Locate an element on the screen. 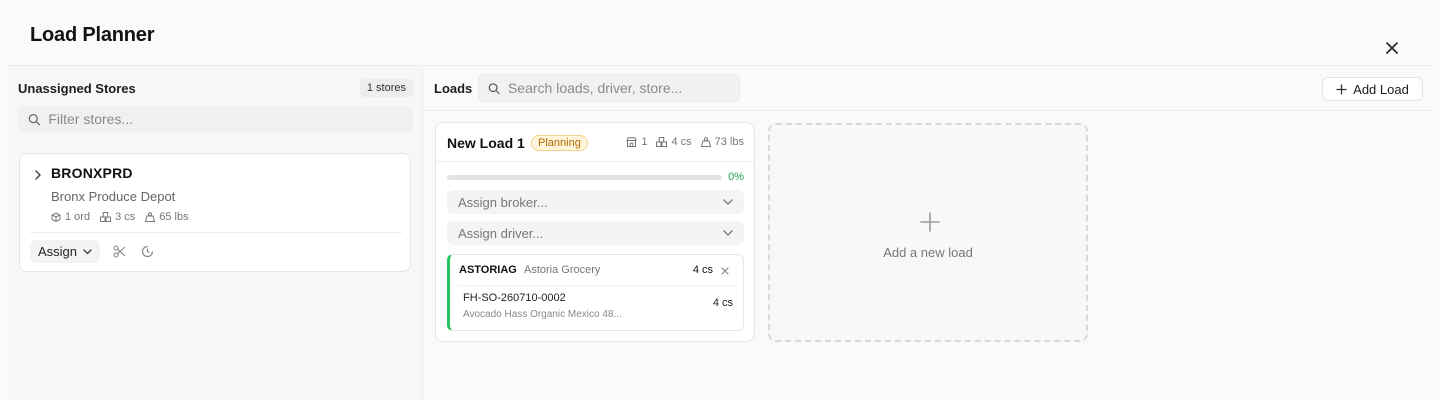 Image resolution: width=1440 pixels, height=400 pixels. load-title: New Load 1 is located at coordinates (486, 143).